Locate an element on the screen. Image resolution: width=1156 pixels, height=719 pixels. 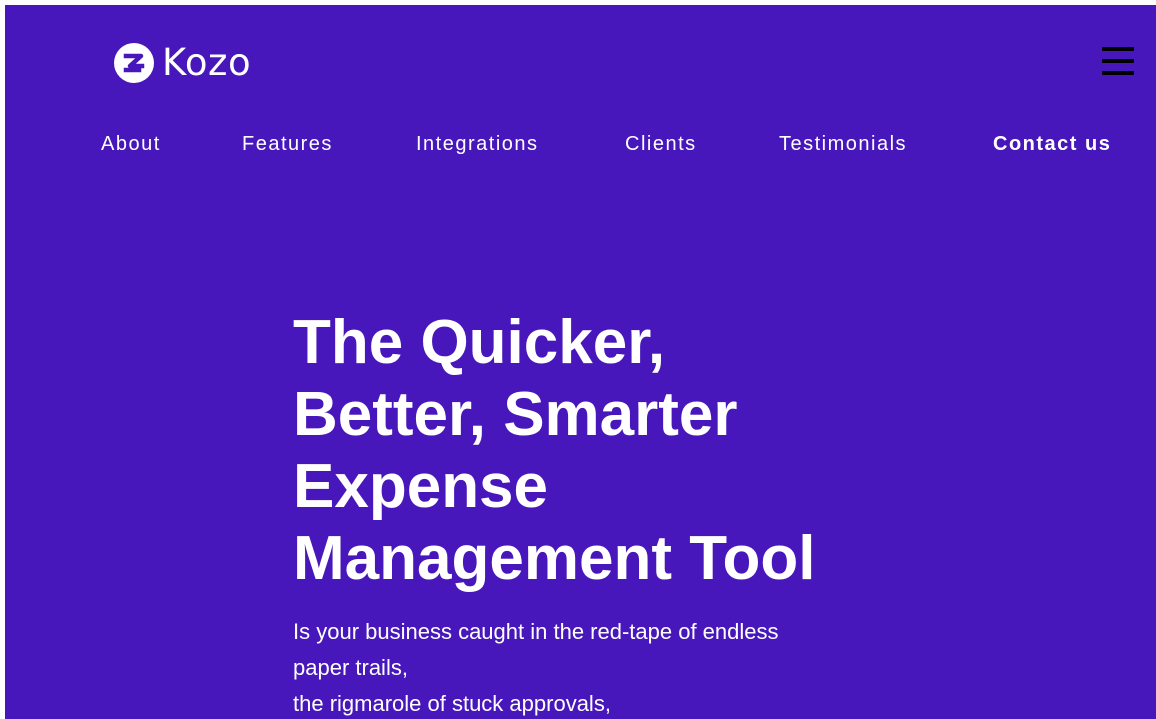
brand-logo: Kozo is located at coordinates (182, 63).